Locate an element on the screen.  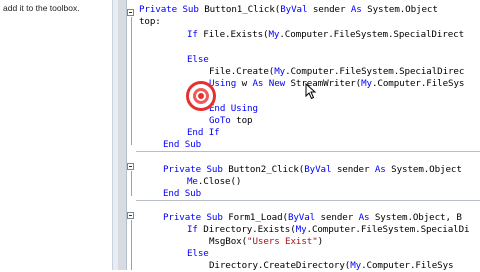
code-text: .Computer.FileSystem.SpecialDi is located at coordinates (388, 229).